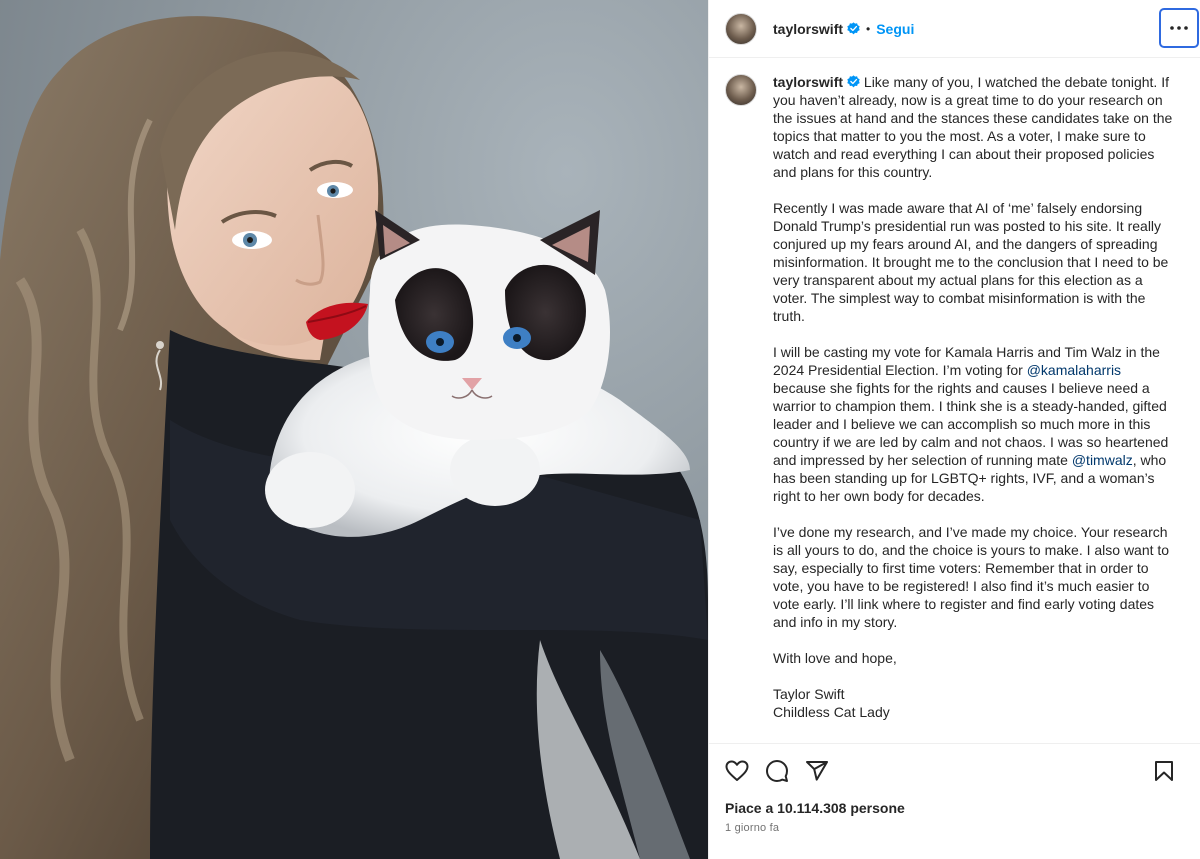  Describe the element at coordinates (809, 694) in the screenshot. I see `caption-signature-name: Taylor Swift` at that location.